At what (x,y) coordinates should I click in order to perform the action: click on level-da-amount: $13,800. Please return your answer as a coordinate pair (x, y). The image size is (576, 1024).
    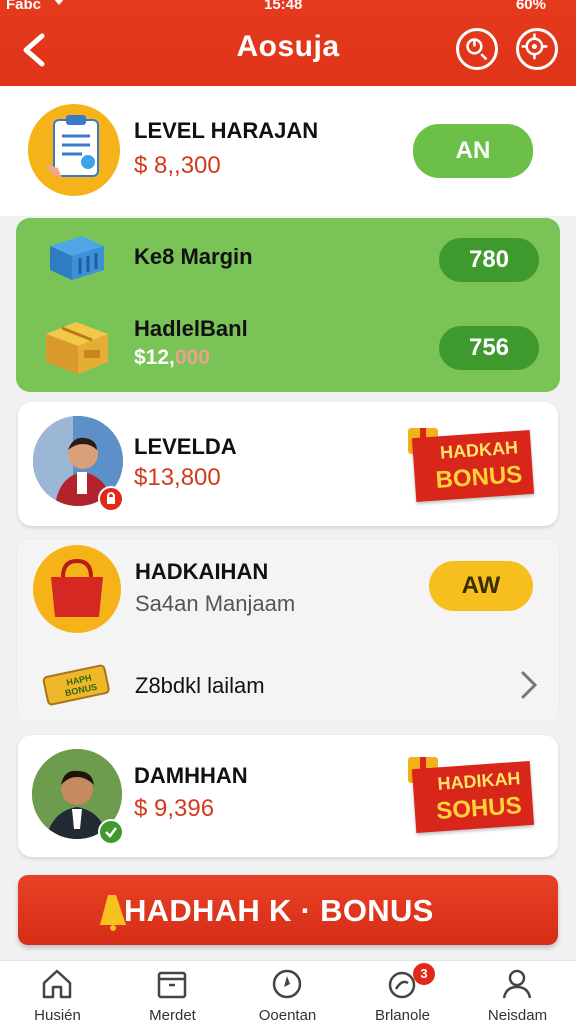
    Looking at the image, I should click on (177, 477).